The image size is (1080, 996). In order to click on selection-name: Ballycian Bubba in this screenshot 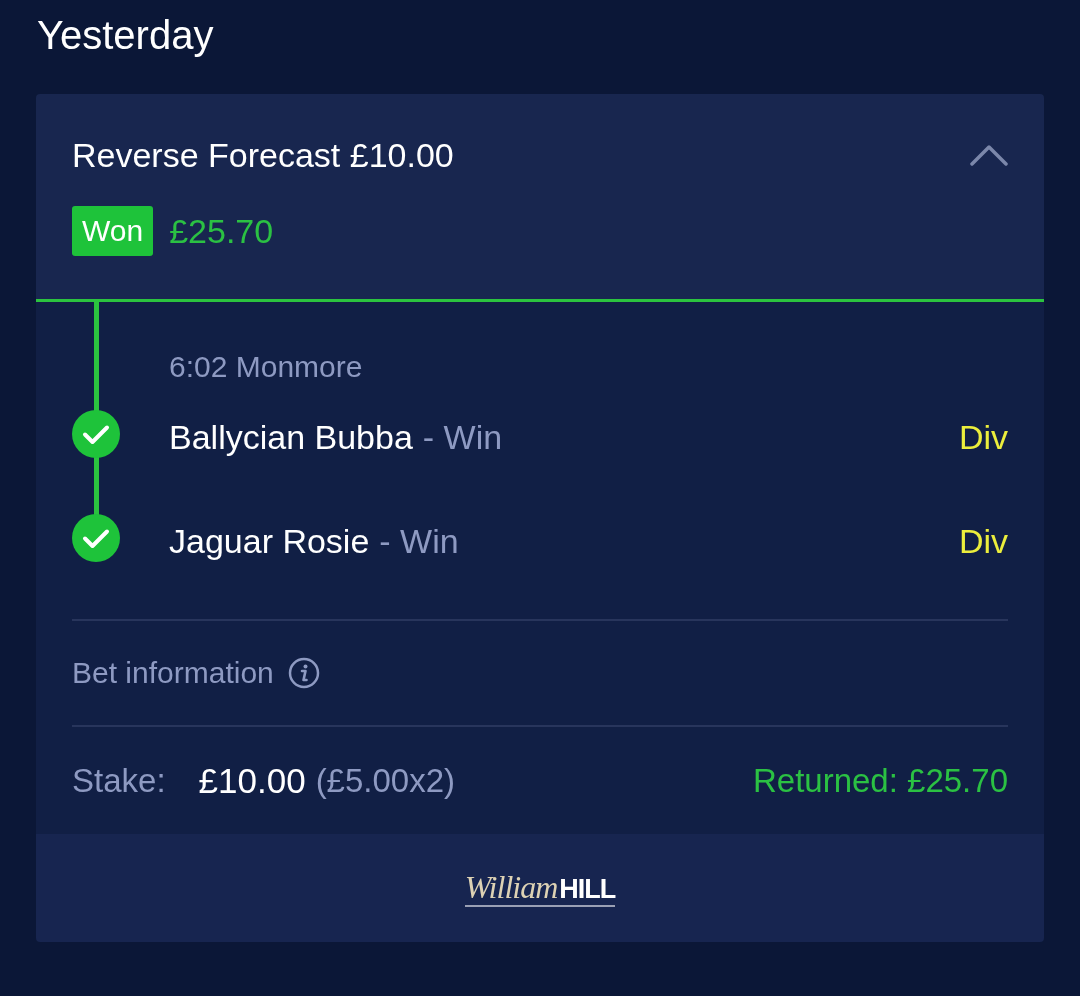, I will do `click(291, 437)`.